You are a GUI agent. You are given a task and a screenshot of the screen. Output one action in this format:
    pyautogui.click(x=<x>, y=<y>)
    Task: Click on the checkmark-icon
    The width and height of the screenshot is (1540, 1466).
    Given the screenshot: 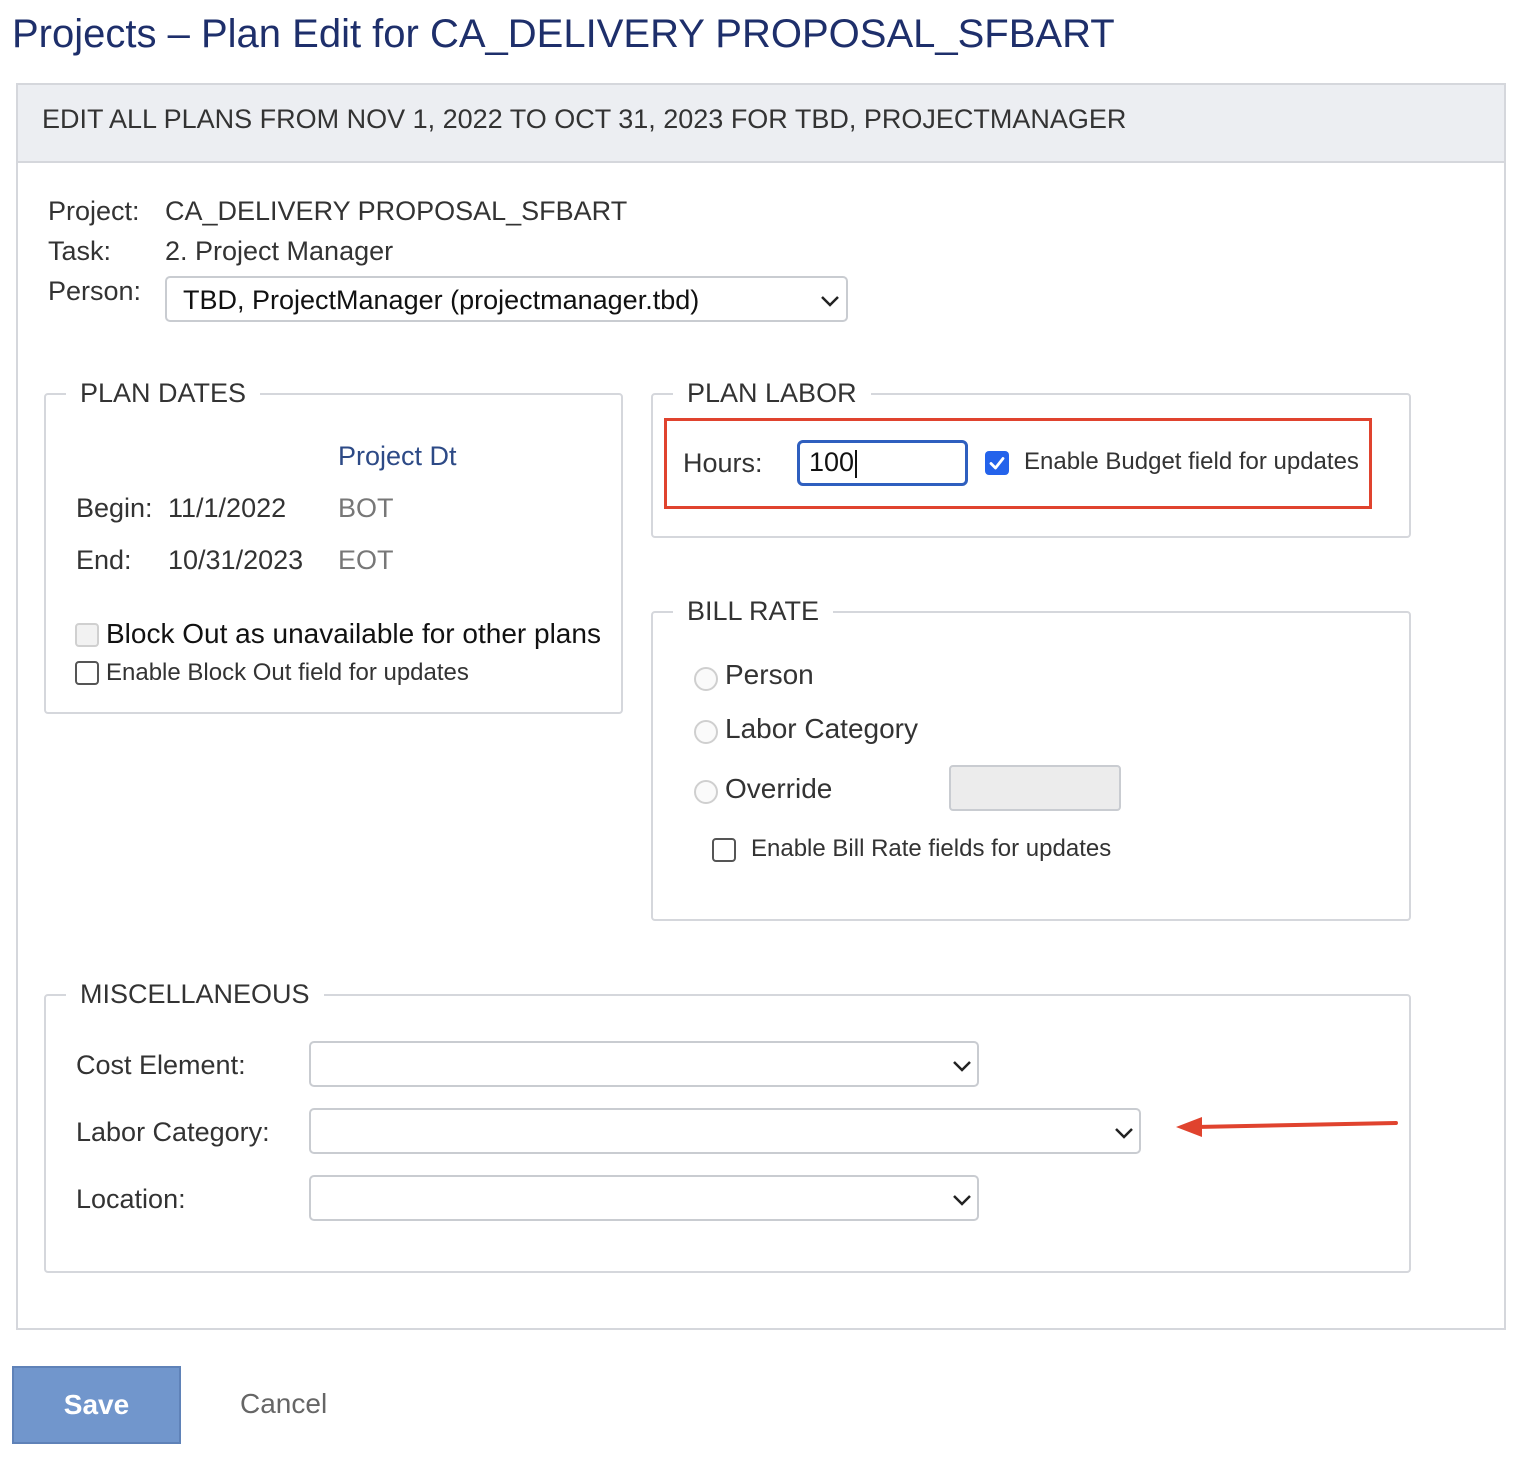 What is the action you would take?
    pyautogui.click(x=997, y=463)
    